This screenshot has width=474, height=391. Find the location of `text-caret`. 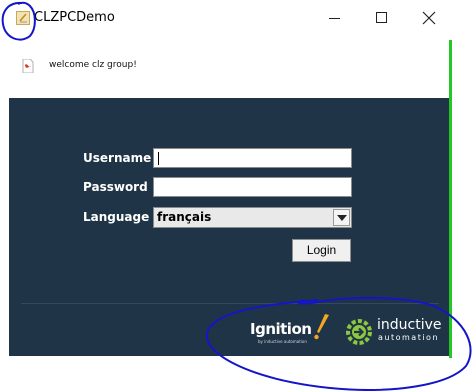

text-caret is located at coordinates (158, 158).